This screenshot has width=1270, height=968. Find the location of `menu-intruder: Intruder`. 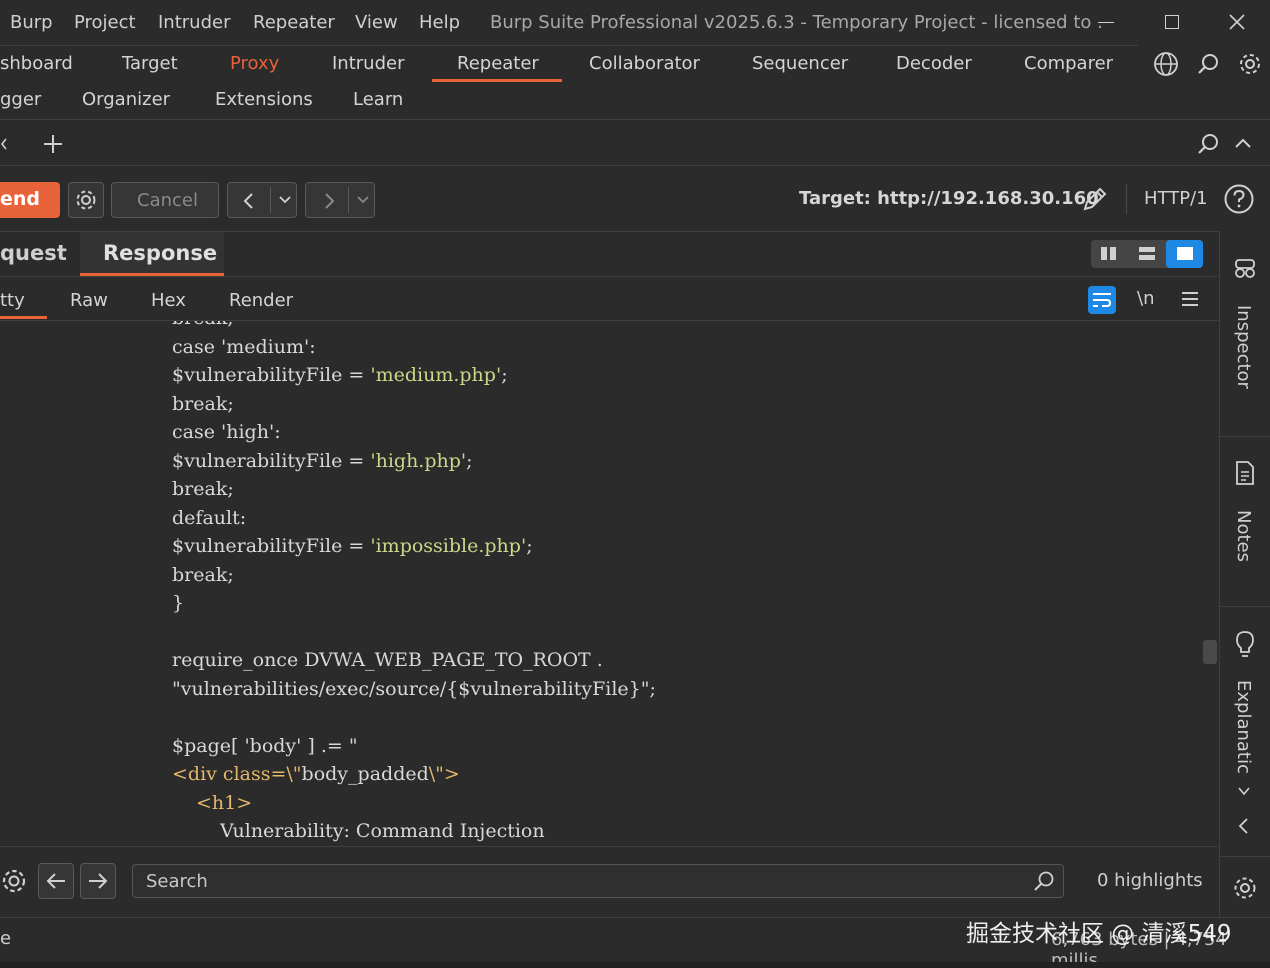

menu-intruder: Intruder is located at coordinates (194, 22).